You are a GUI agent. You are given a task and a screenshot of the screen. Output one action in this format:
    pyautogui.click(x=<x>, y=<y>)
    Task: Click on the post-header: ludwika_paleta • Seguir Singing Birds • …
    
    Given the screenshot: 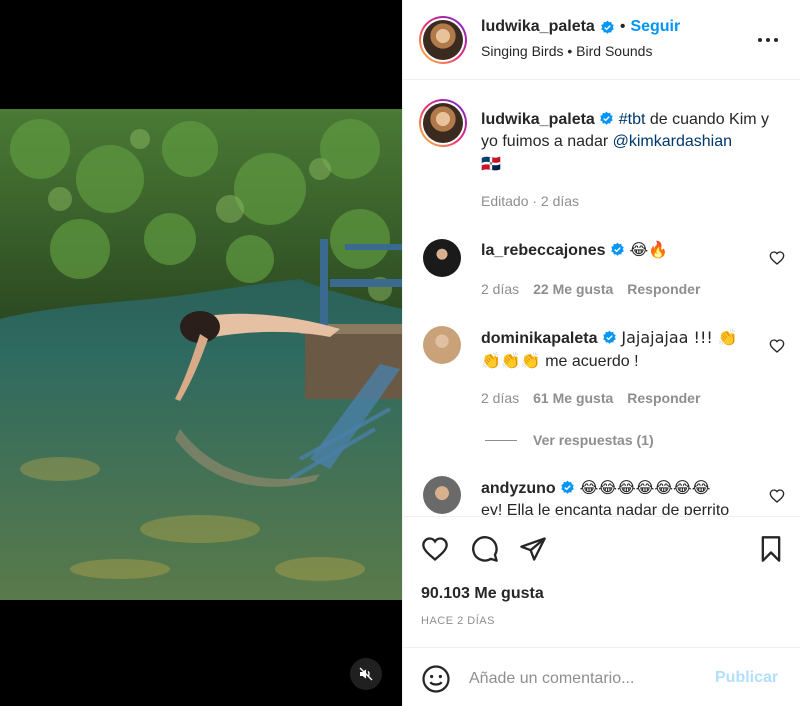 What is the action you would take?
    pyautogui.click(x=601, y=40)
    